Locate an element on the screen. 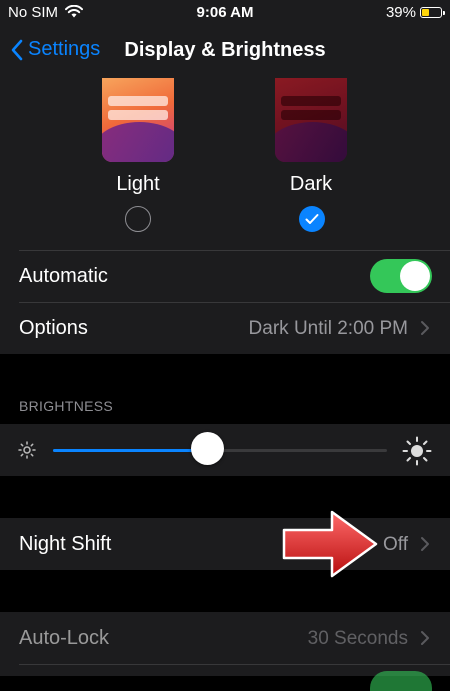  options-row: Options Dark Until 2:00 PM is located at coordinates (225, 328).